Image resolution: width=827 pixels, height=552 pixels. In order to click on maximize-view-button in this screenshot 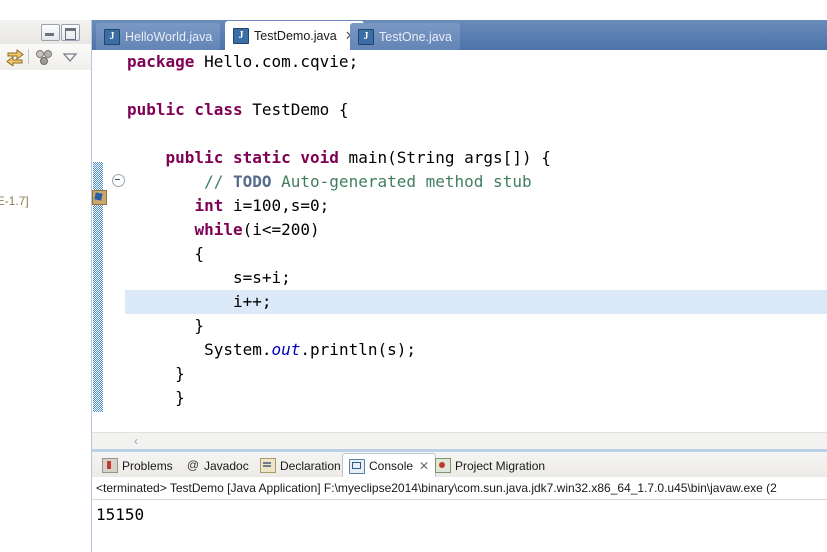, I will do `click(70, 32)`.